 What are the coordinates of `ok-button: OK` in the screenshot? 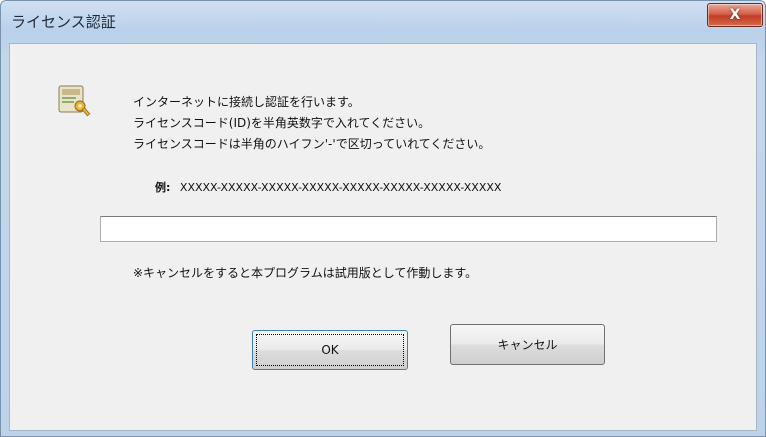 It's located at (330, 350).